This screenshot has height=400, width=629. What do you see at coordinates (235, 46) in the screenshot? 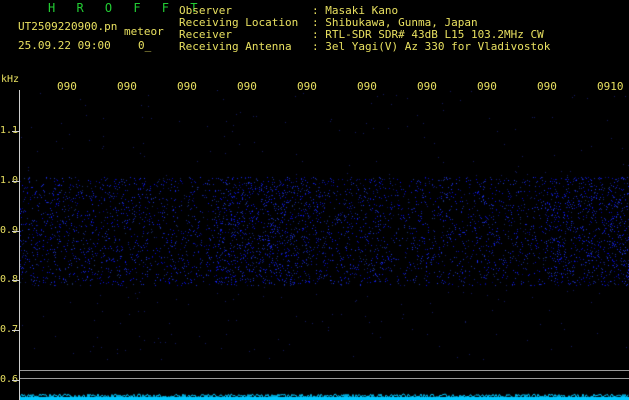
I see `antenna-label: Receiving Antenna` at bounding box center [235, 46].